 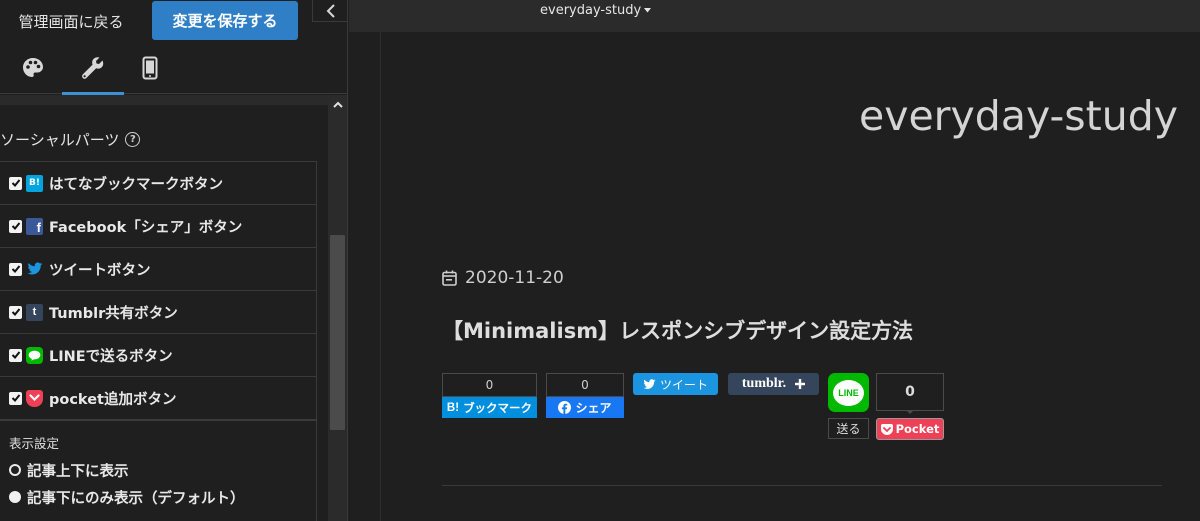 What do you see at coordinates (136, 498) in the screenshot?
I see `radio-label: 記事下にのみ表示（デフォルト）` at bounding box center [136, 498].